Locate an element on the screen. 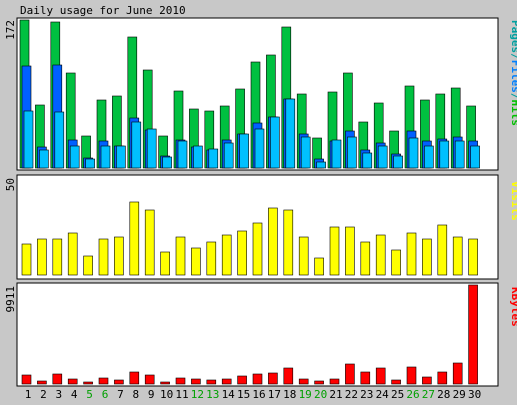 The height and width of the screenshot is (405, 517). ylabel-pages-files-hits: Pages/Files/Hits is located at coordinates (513, 73).